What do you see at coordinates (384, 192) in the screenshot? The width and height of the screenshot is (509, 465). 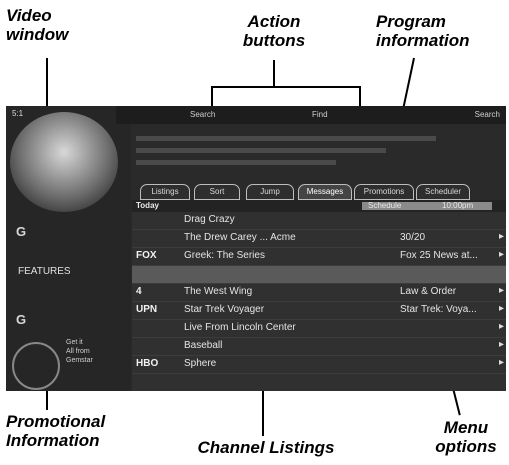 I see `tab-promotions: Promotions` at bounding box center [384, 192].